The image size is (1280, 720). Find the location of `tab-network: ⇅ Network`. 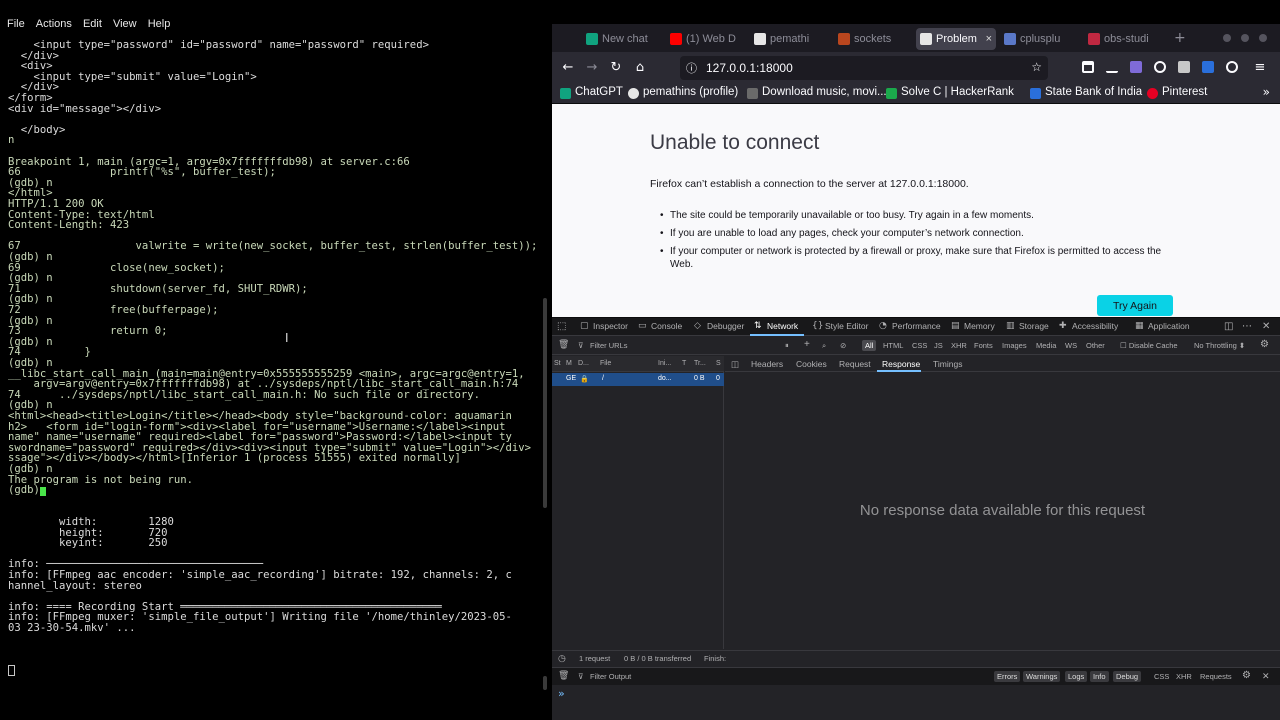

tab-network: ⇅ Network is located at coordinates (776, 326).